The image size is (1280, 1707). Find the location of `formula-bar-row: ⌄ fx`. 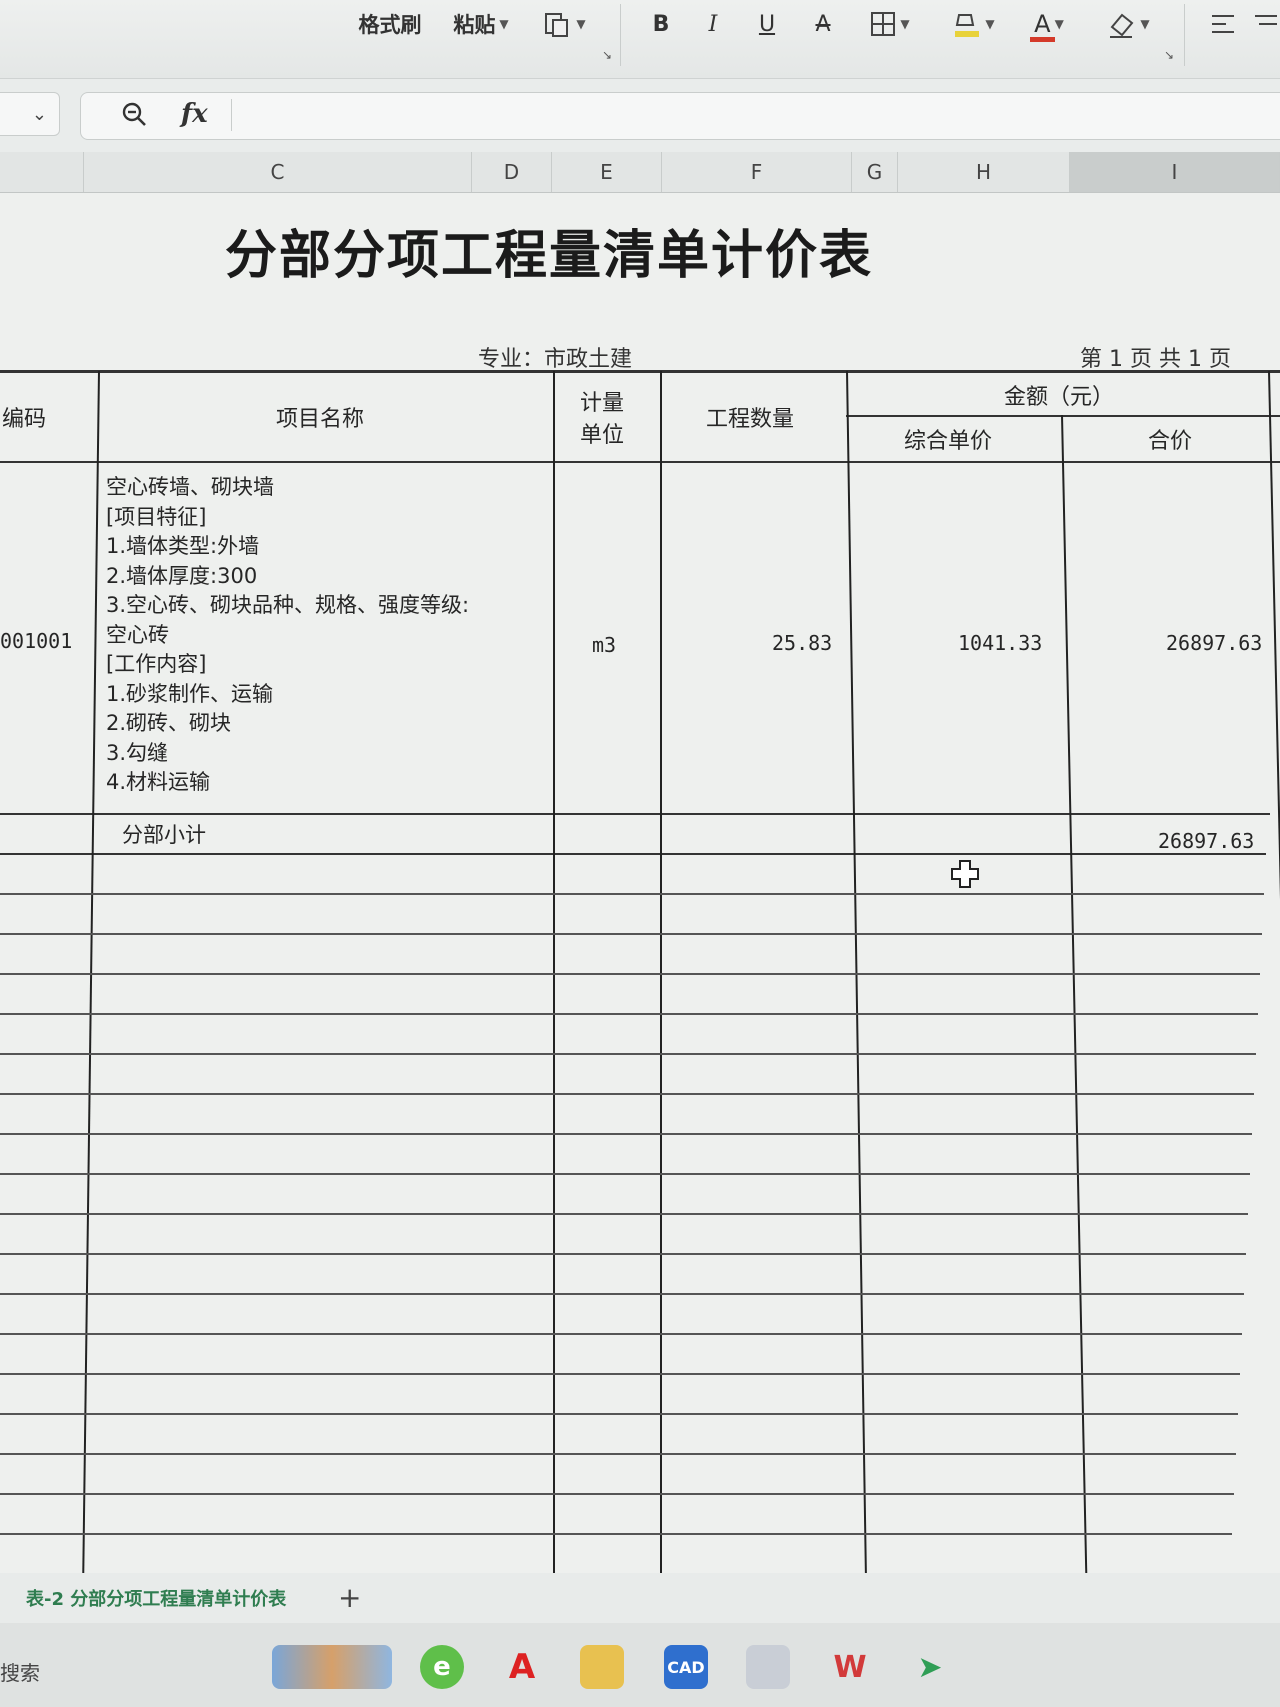

formula-bar-row: ⌄ fx is located at coordinates (640, 116).